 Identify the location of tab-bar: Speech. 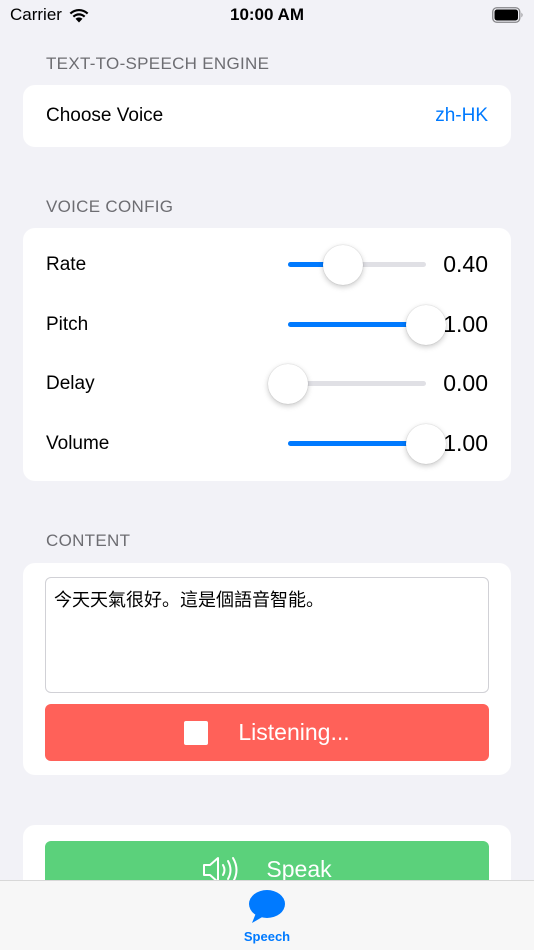
(267, 915).